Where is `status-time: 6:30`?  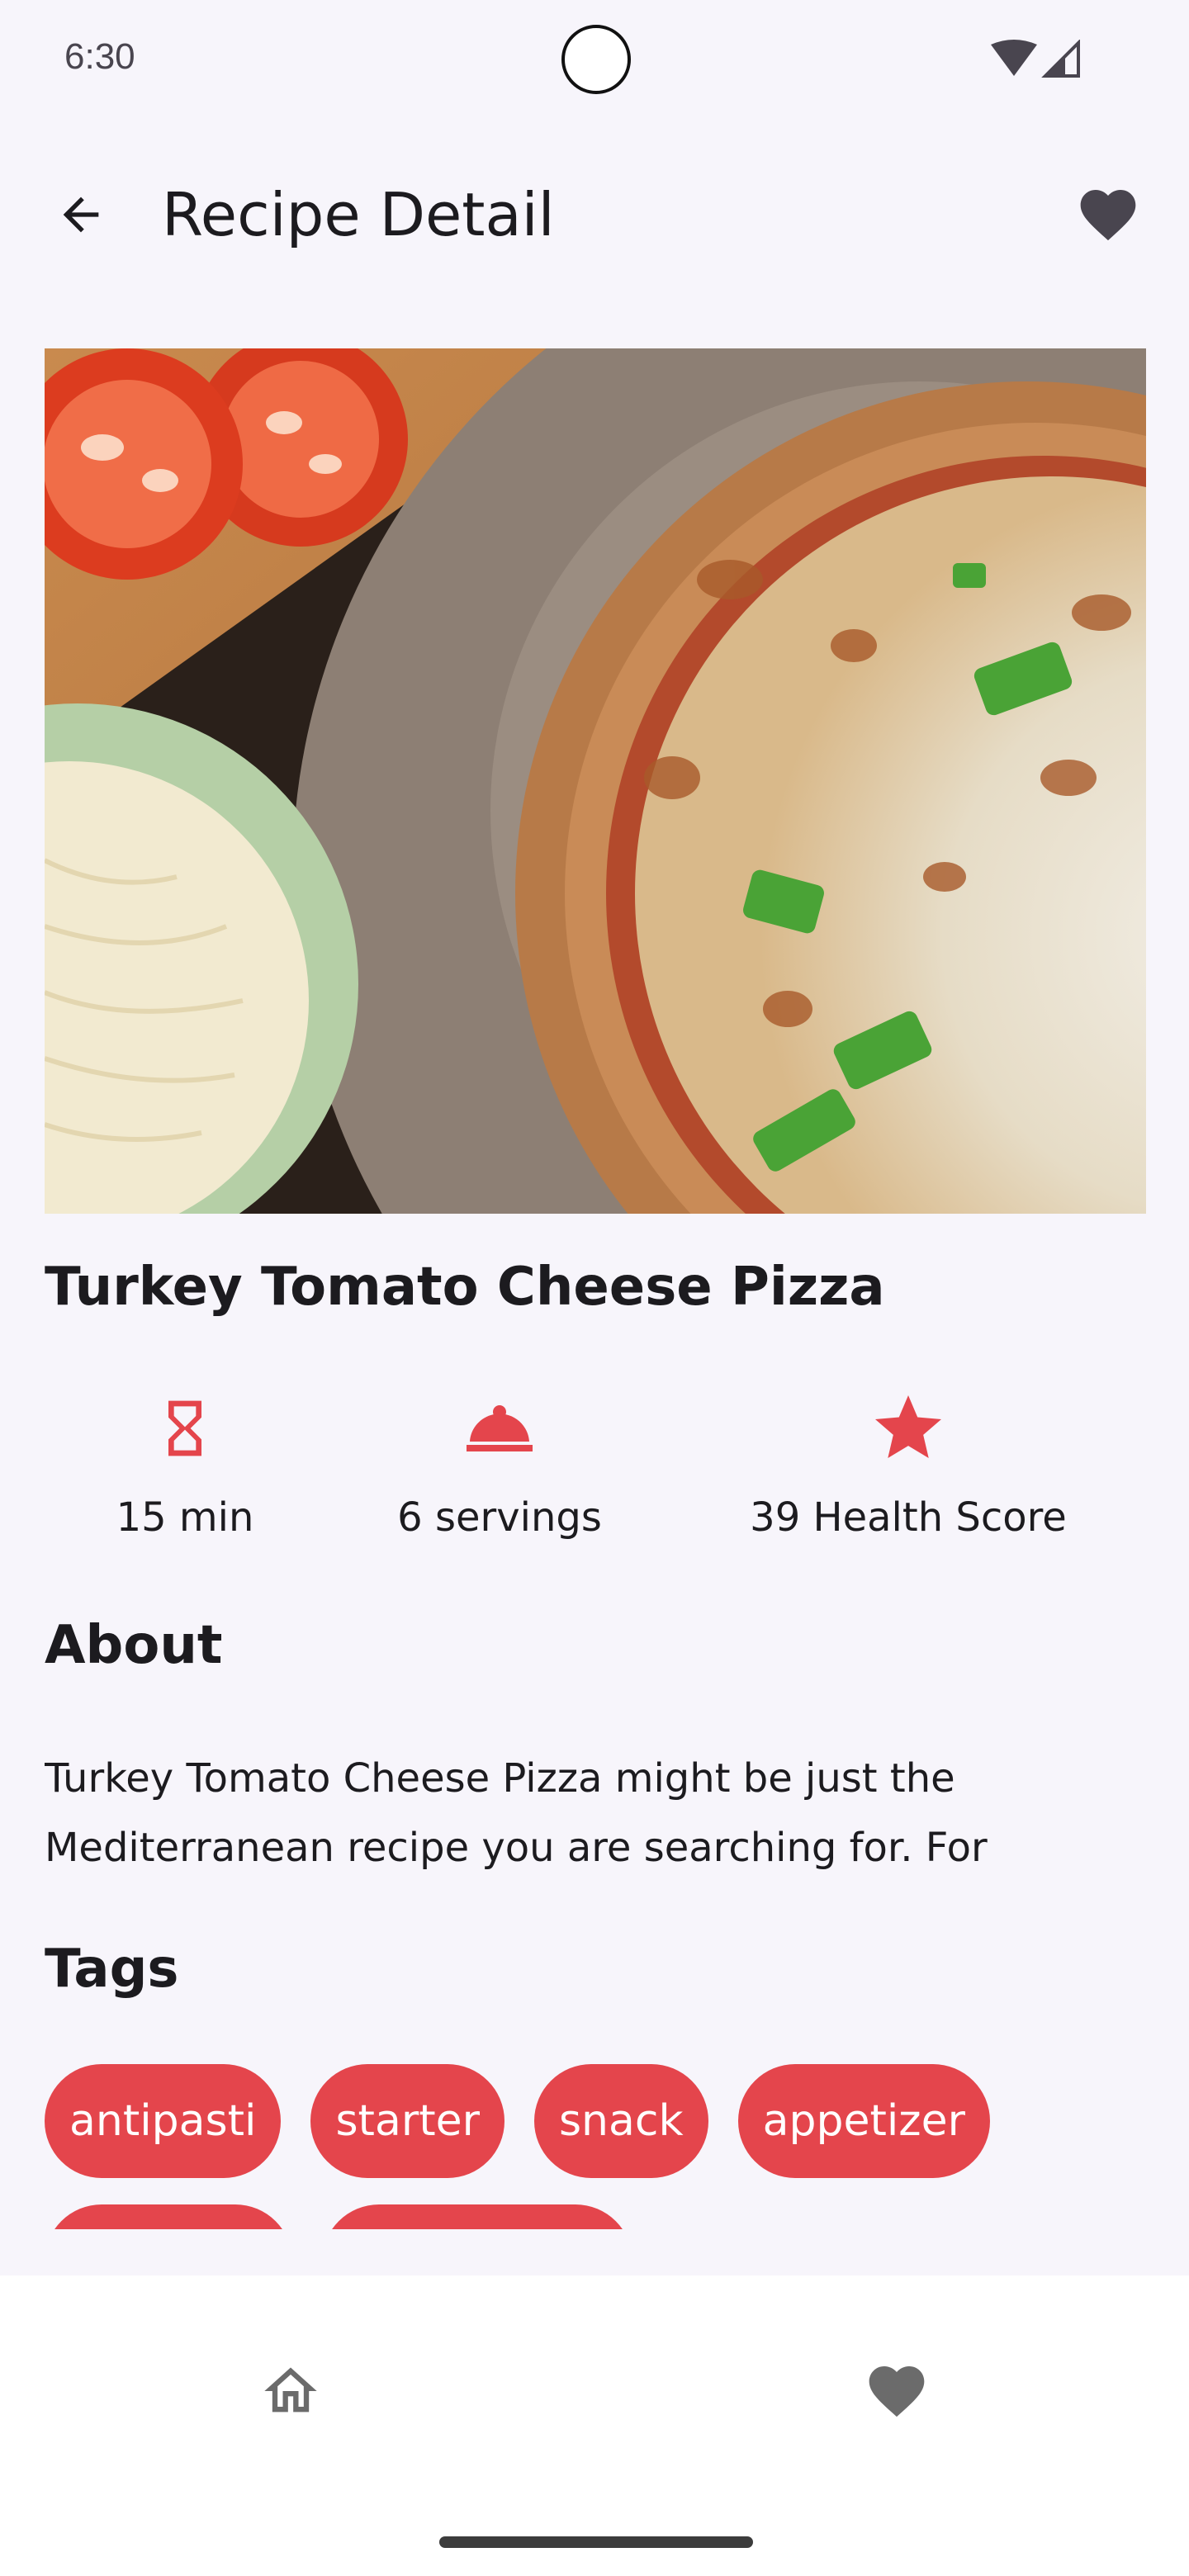 status-time: 6:30 is located at coordinates (99, 56).